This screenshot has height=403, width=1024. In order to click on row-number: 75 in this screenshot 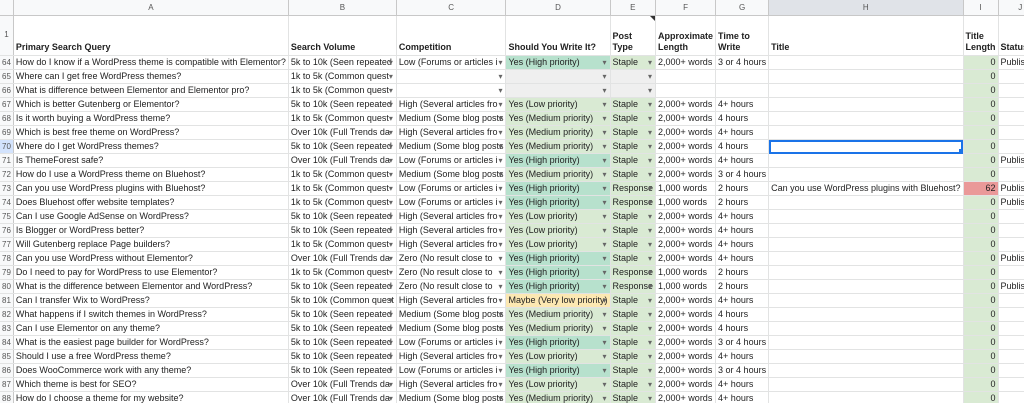, I will do `click(7, 216)`.